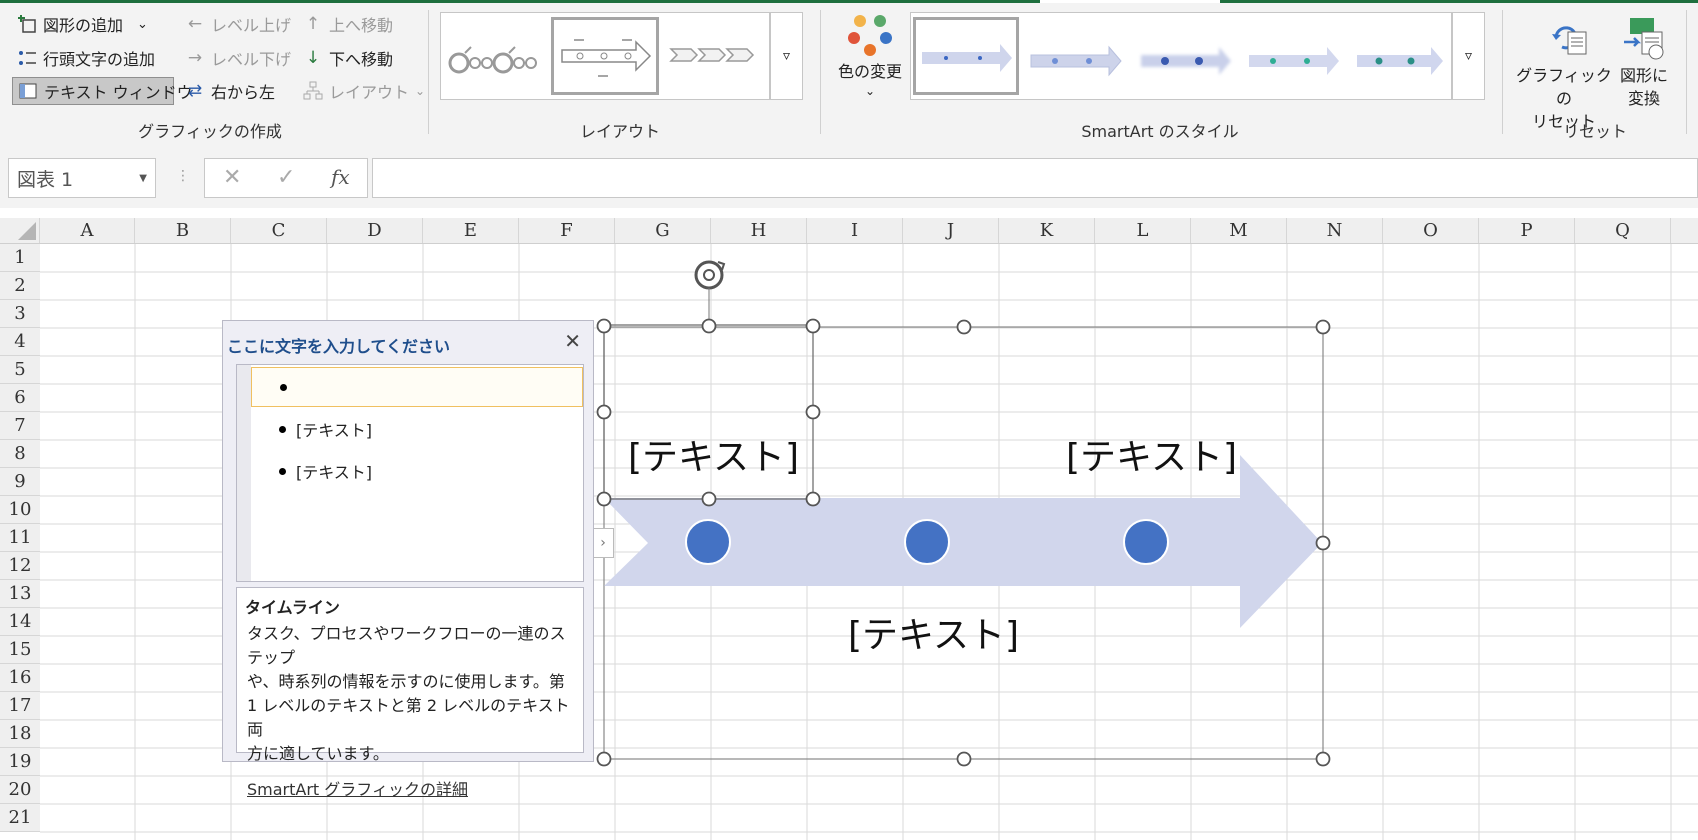 This screenshot has height=840, width=1698. What do you see at coordinates (292, 607) in the screenshot?
I see `layout-description-title: タイムライン` at bounding box center [292, 607].